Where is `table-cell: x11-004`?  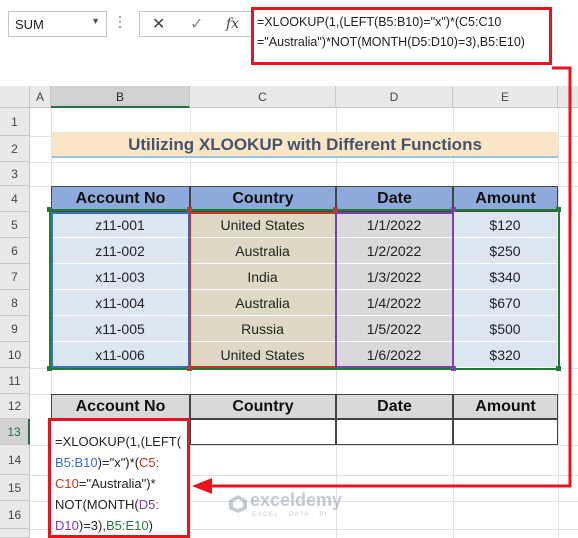
table-cell: x11-004 is located at coordinates (120, 303).